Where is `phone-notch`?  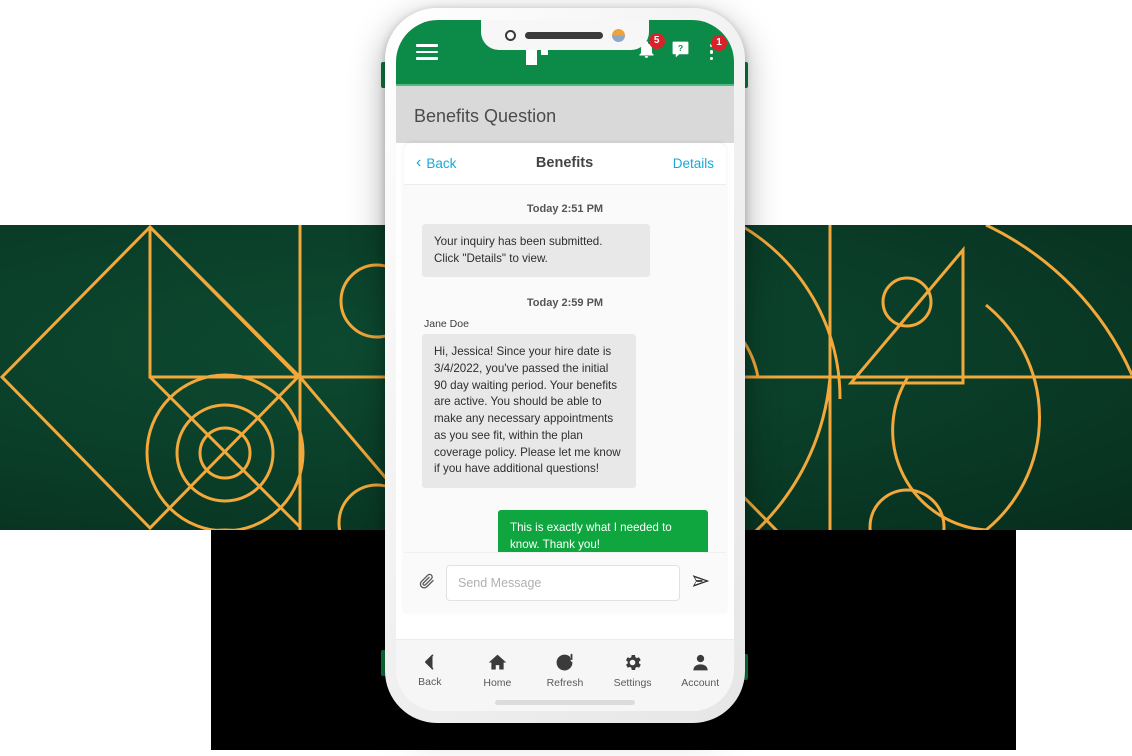 phone-notch is located at coordinates (565, 35).